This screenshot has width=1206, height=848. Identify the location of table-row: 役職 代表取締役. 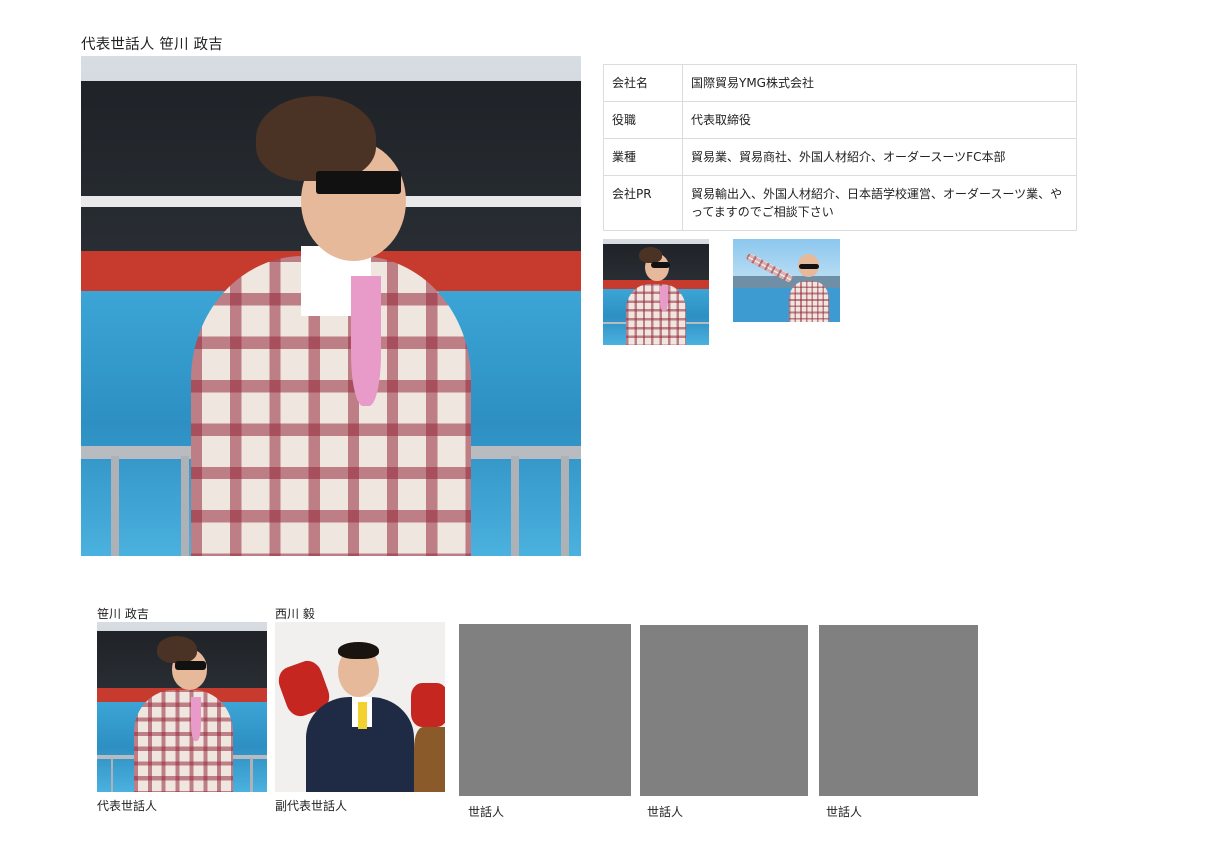
(840, 120).